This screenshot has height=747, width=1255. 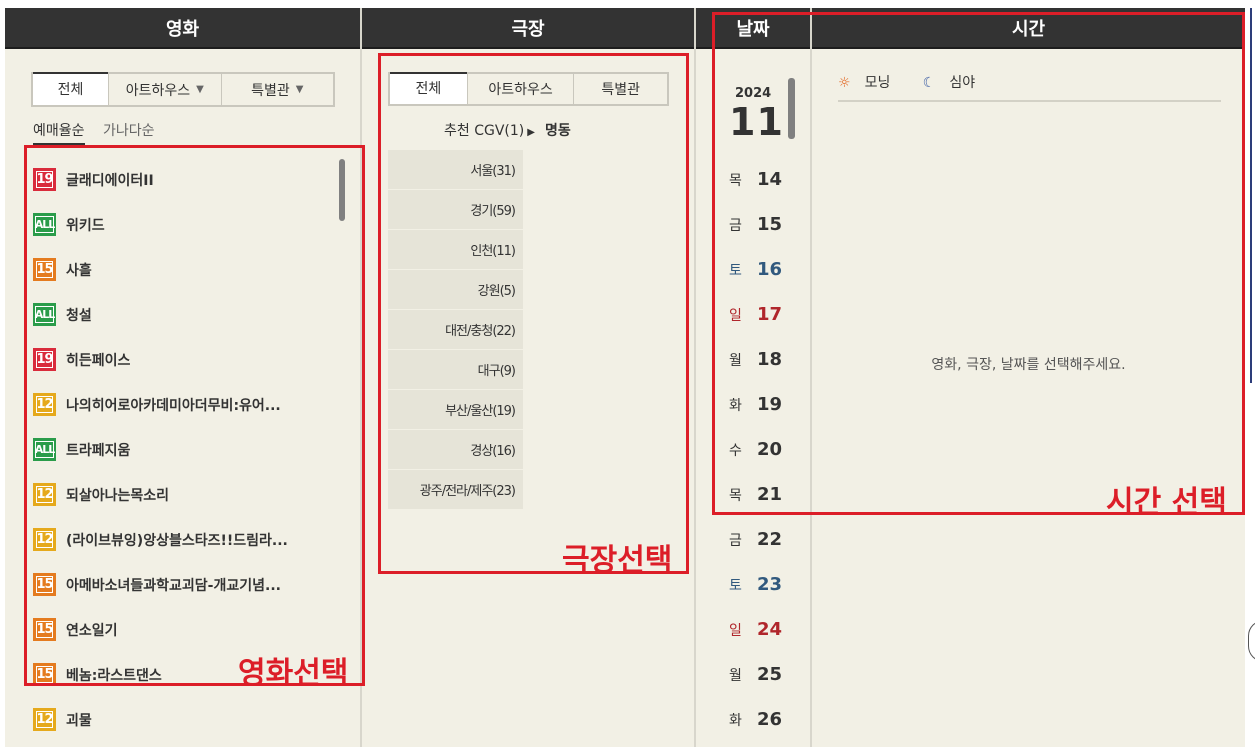 I want to click on day-of-week: 토, so click(x=735, y=585).